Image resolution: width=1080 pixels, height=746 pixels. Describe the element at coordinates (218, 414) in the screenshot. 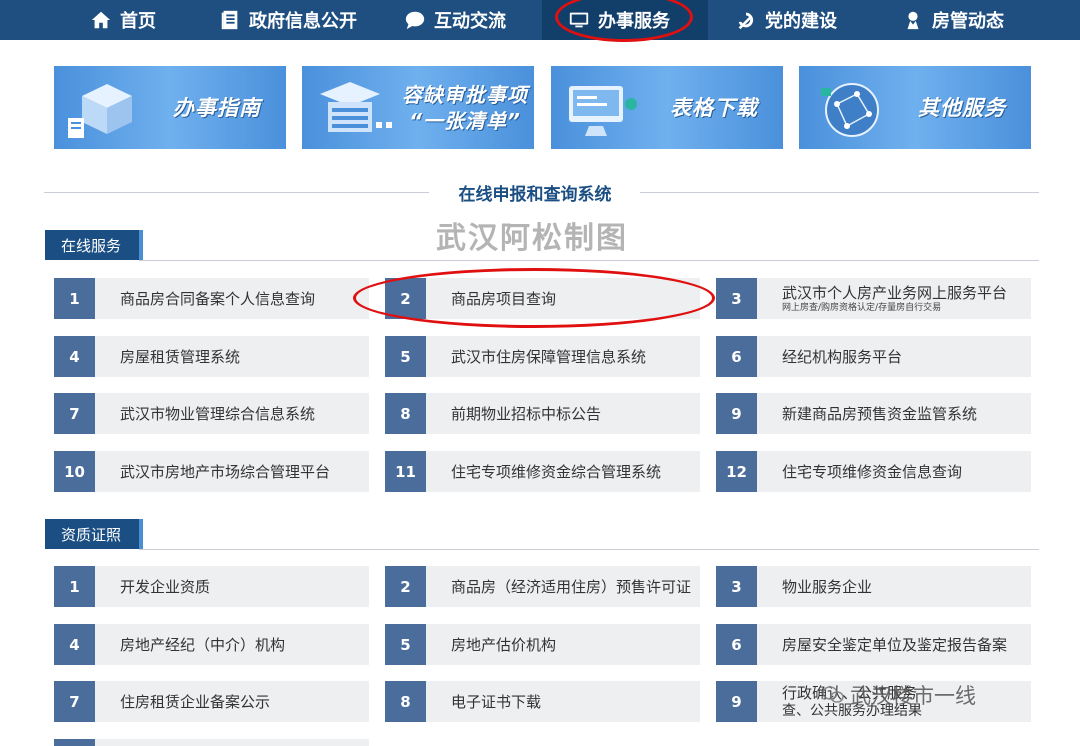

I see `item-label: 武汉市物业管理综合信息系统` at that location.